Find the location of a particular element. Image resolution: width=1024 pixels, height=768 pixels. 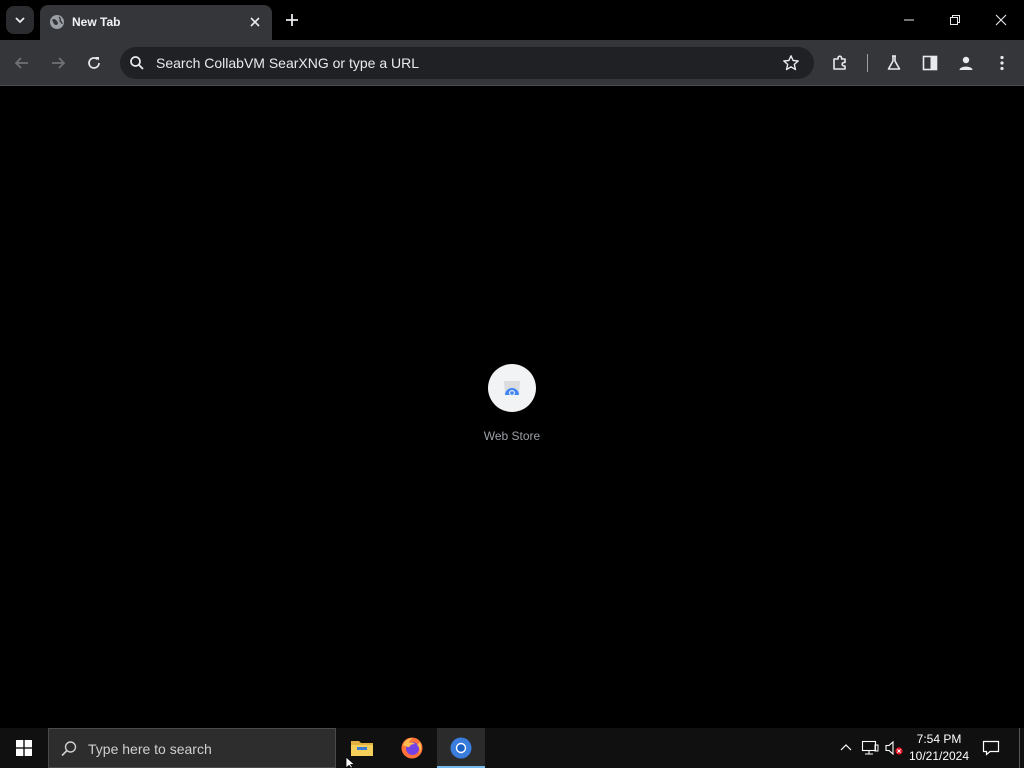

tray-volume-button is located at coordinates (894, 748).